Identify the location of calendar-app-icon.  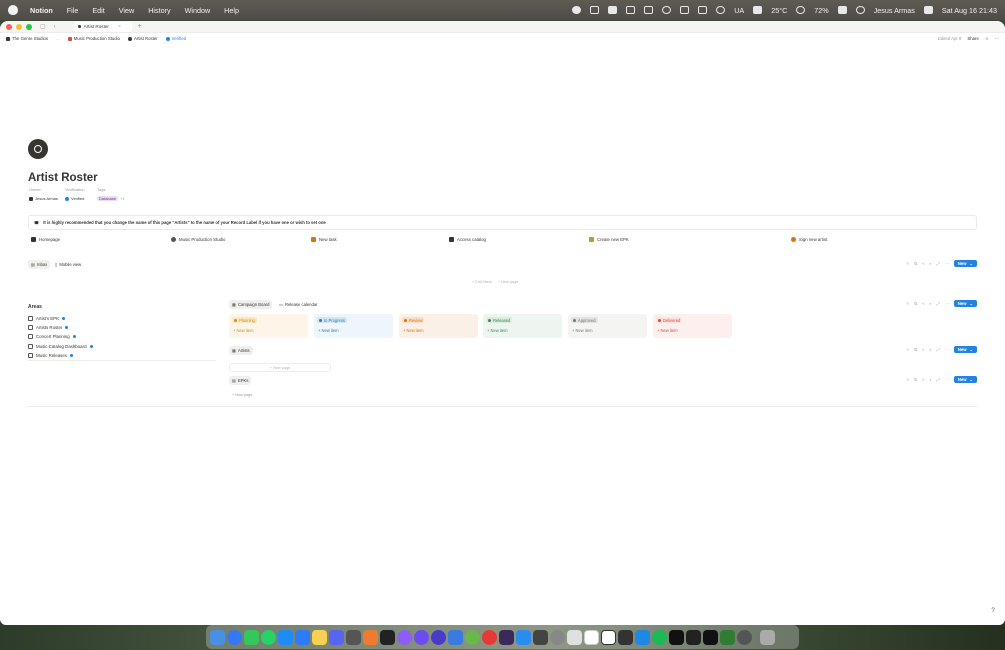
(591, 637).